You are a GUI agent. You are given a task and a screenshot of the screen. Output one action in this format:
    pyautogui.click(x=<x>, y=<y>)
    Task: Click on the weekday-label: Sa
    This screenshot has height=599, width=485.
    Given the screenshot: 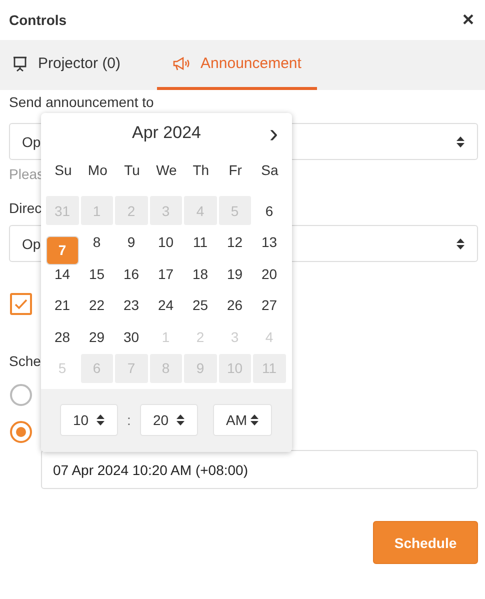 What is the action you would take?
    pyautogui.click(x=270, y=170)
    